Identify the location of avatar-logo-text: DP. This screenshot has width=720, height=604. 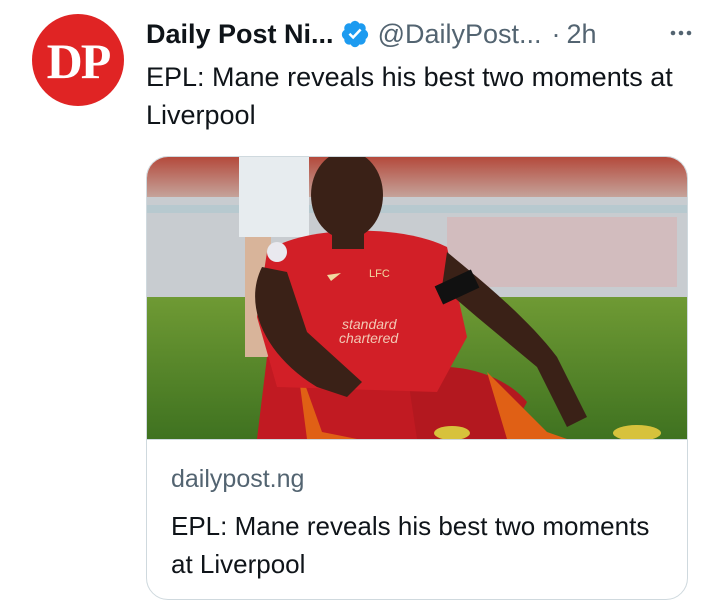
(79, 61).